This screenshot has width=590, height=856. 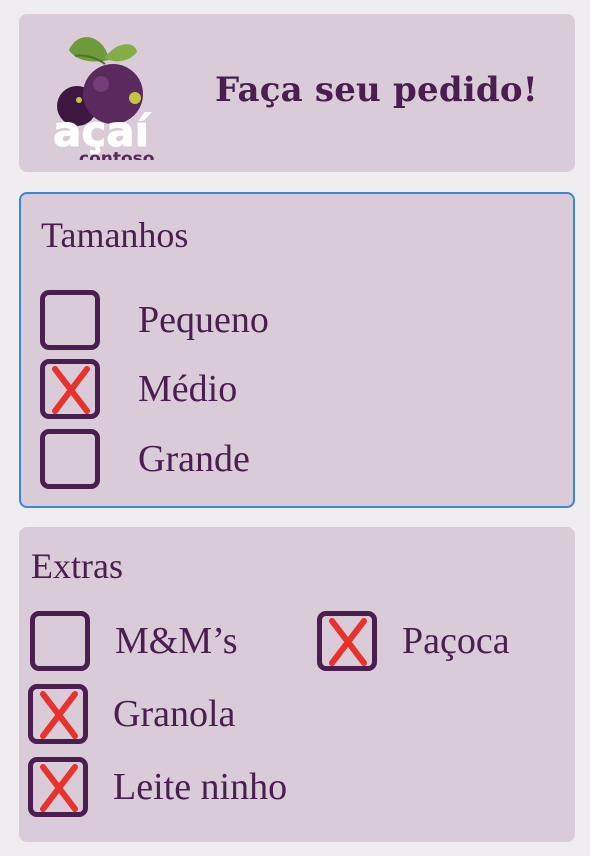 What do you see at coordinates (203, 320) in the screenshot?
I see `size-option-label: Pequeno` at bounding box center [203, 320].